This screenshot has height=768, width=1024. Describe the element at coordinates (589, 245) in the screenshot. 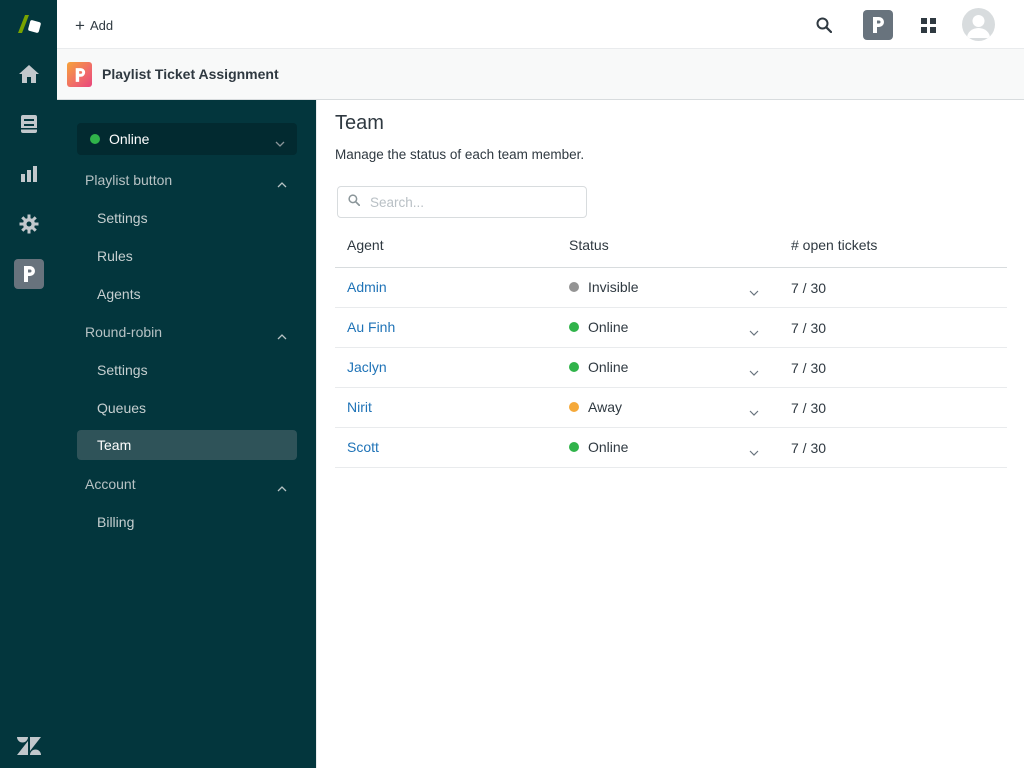

I see `column-header-status: Status` at that location.